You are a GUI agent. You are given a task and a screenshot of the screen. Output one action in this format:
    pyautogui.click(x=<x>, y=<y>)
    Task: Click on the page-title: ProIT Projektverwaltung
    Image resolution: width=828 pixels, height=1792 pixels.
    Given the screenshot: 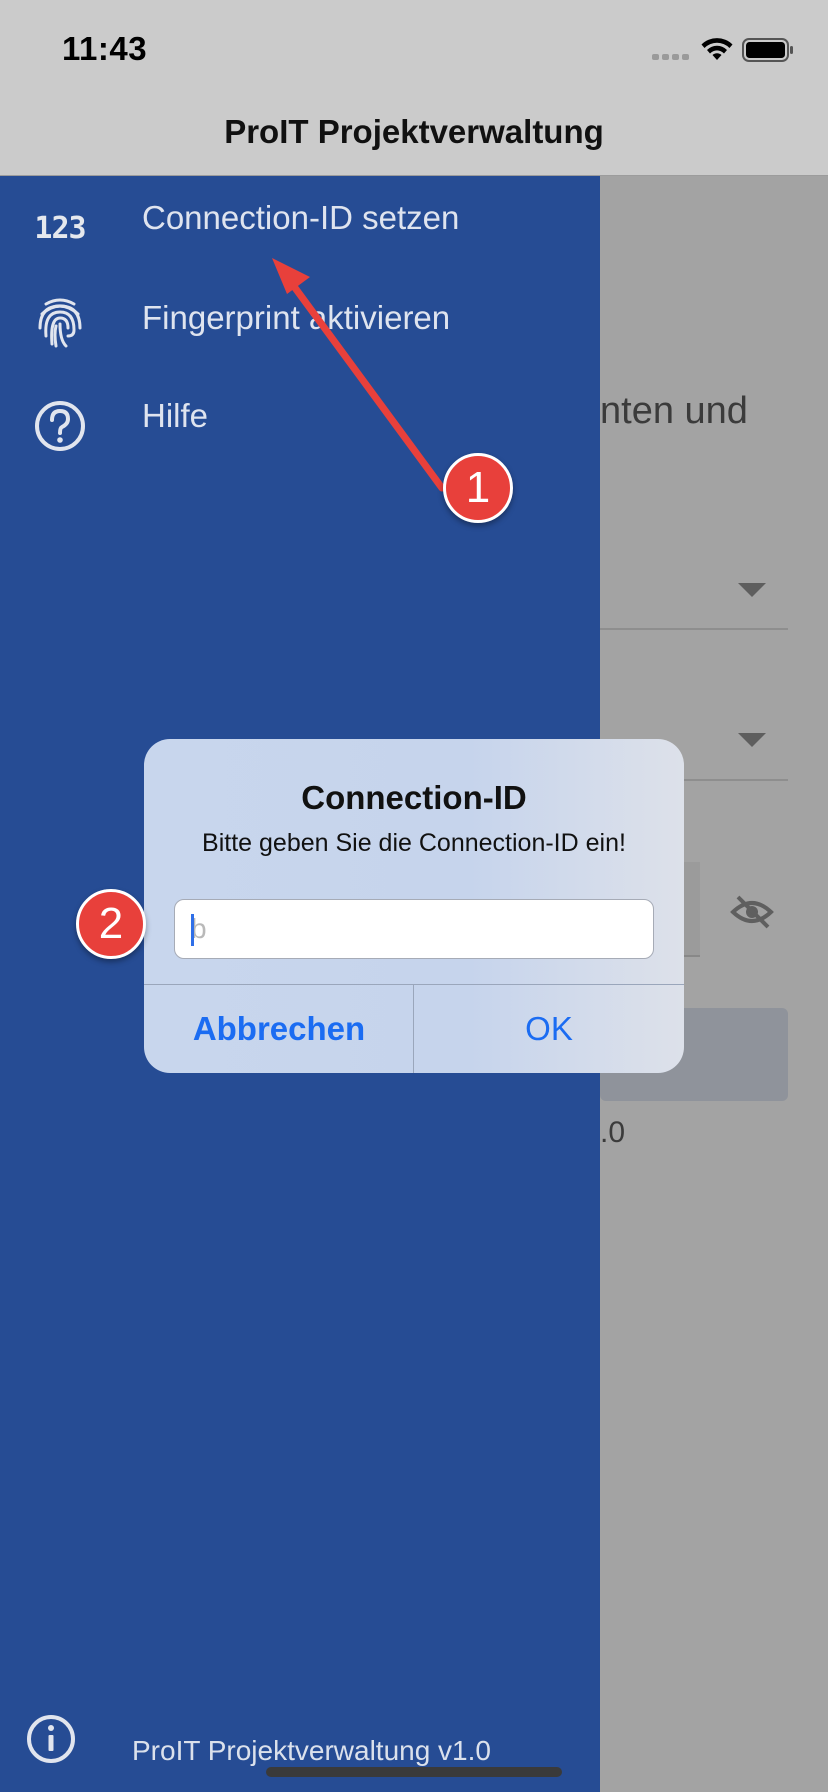 What is the action you would take?
    pyautogui.click(x=414, y=131)
    